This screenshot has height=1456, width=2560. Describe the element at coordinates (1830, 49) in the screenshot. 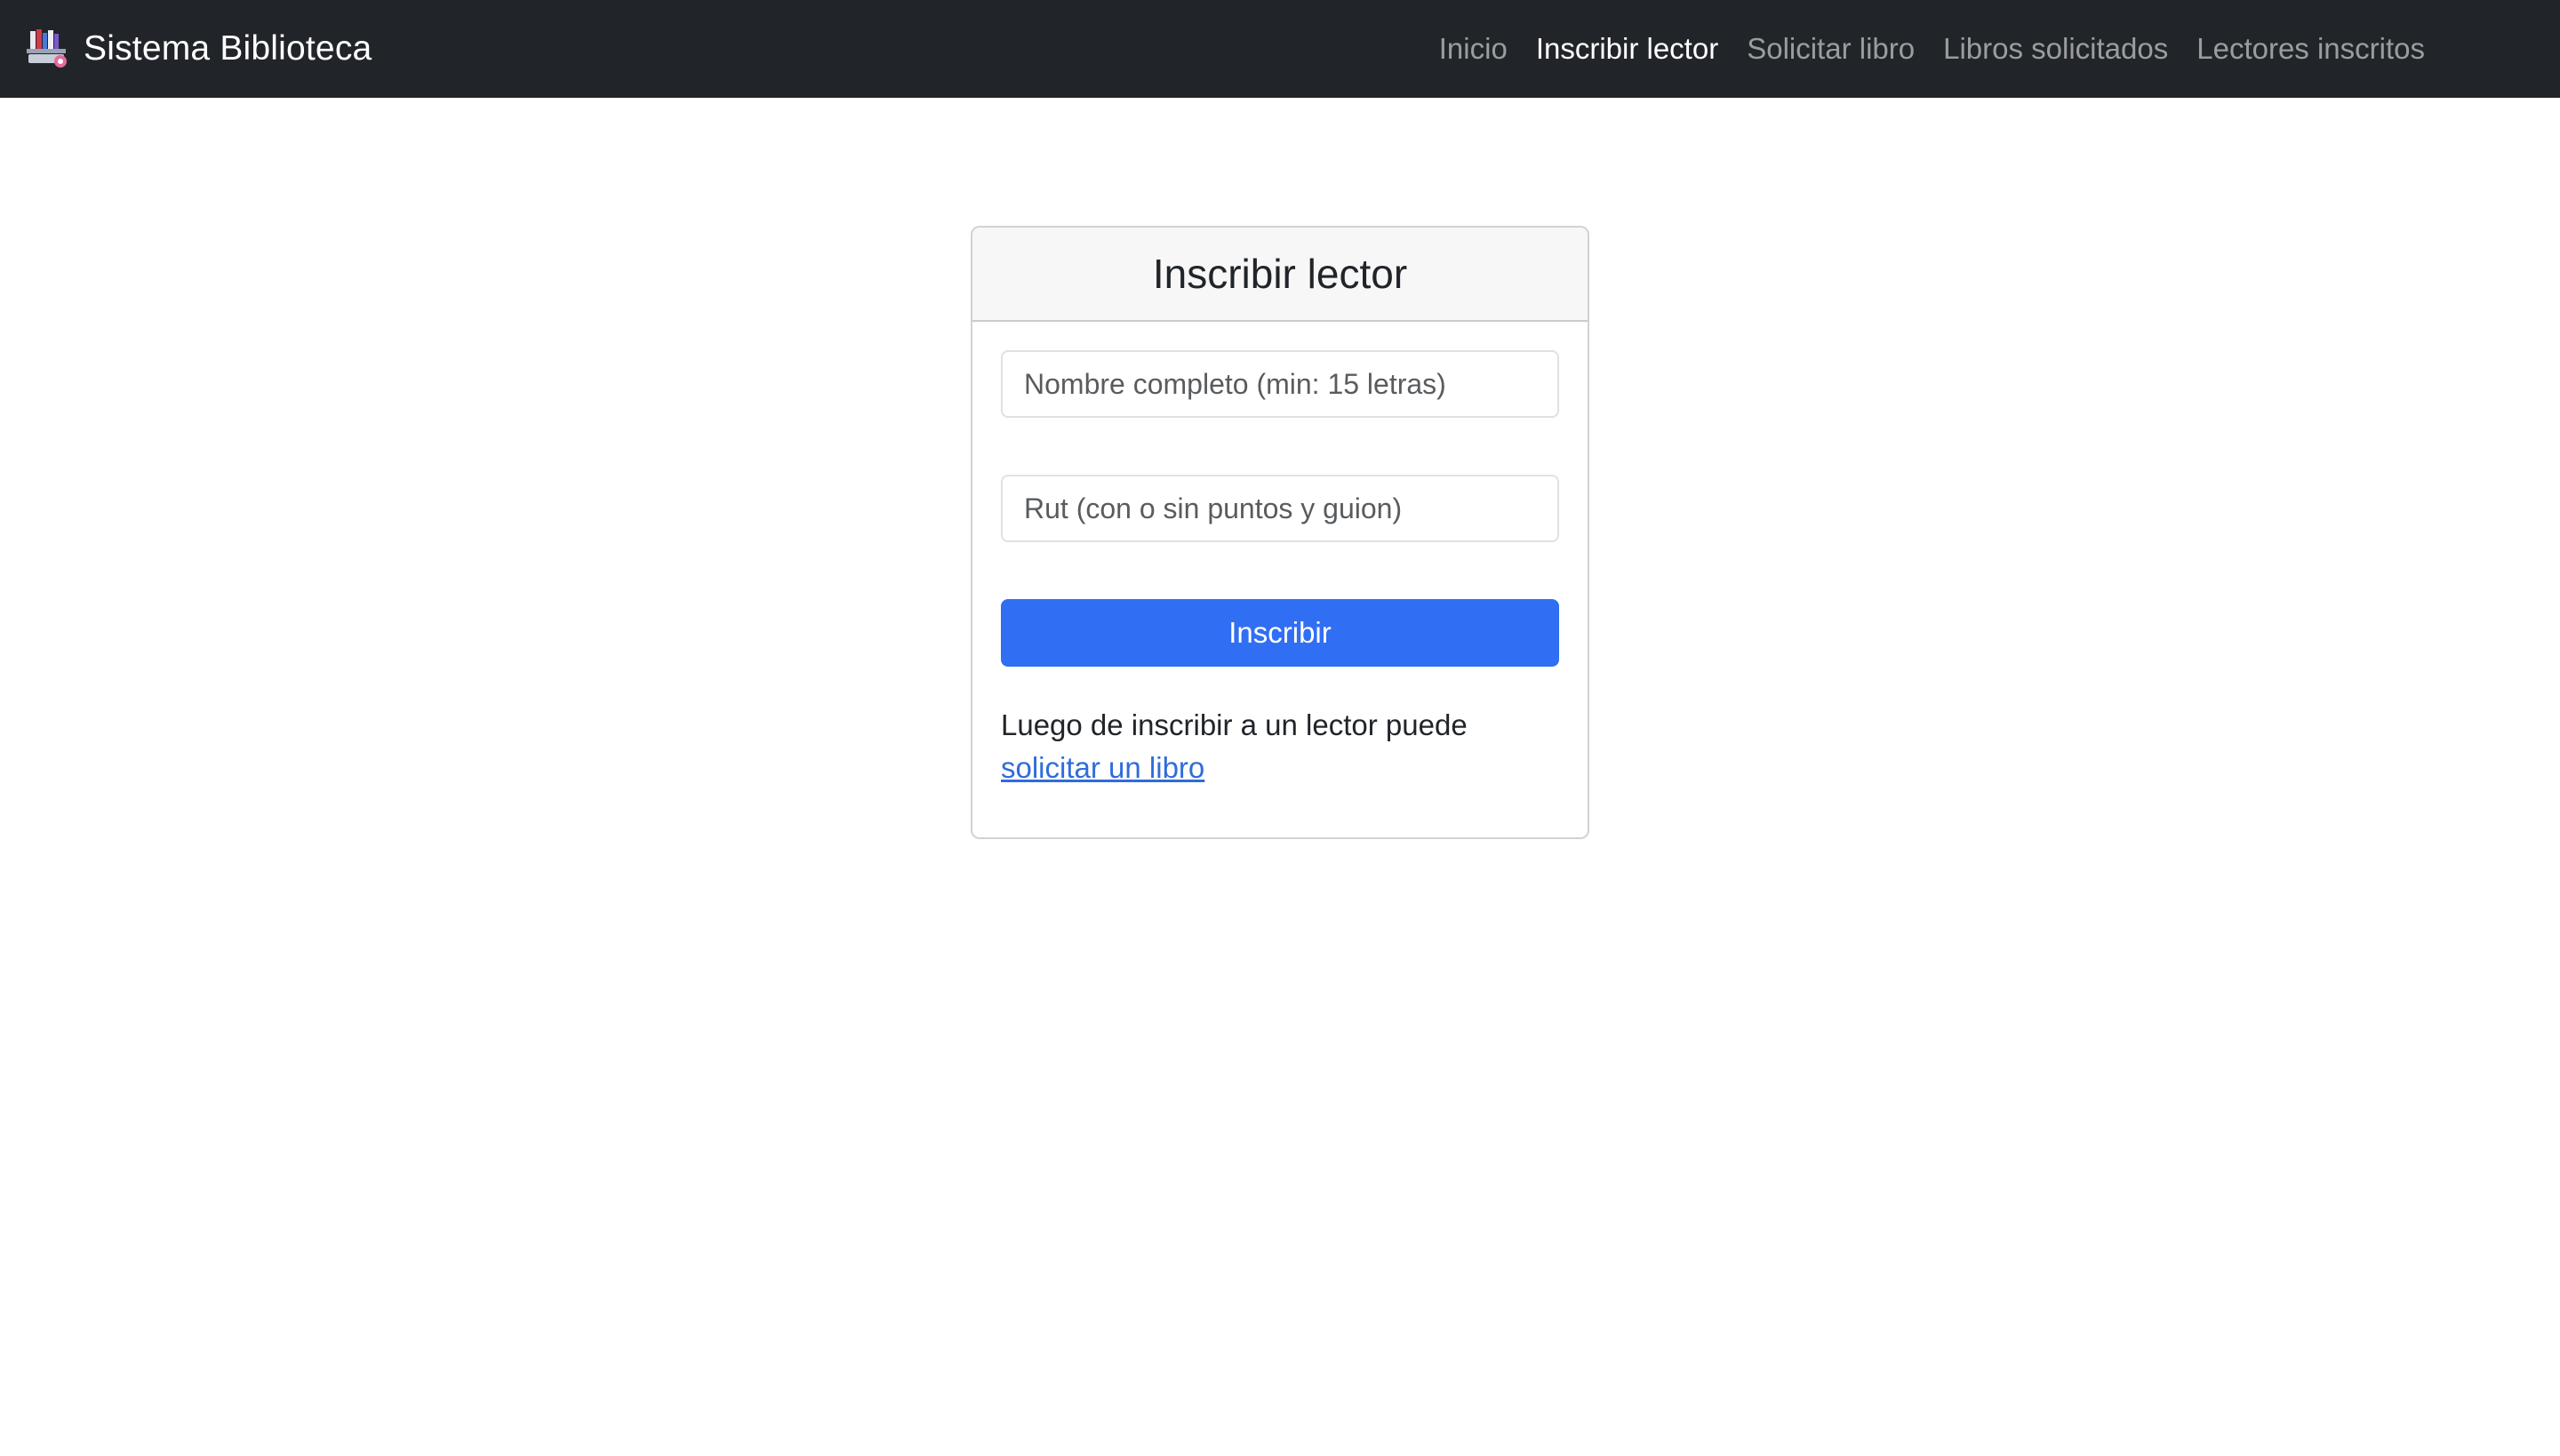

I see `nav-link-solicitar-libro: Solicitar libro` at that location.